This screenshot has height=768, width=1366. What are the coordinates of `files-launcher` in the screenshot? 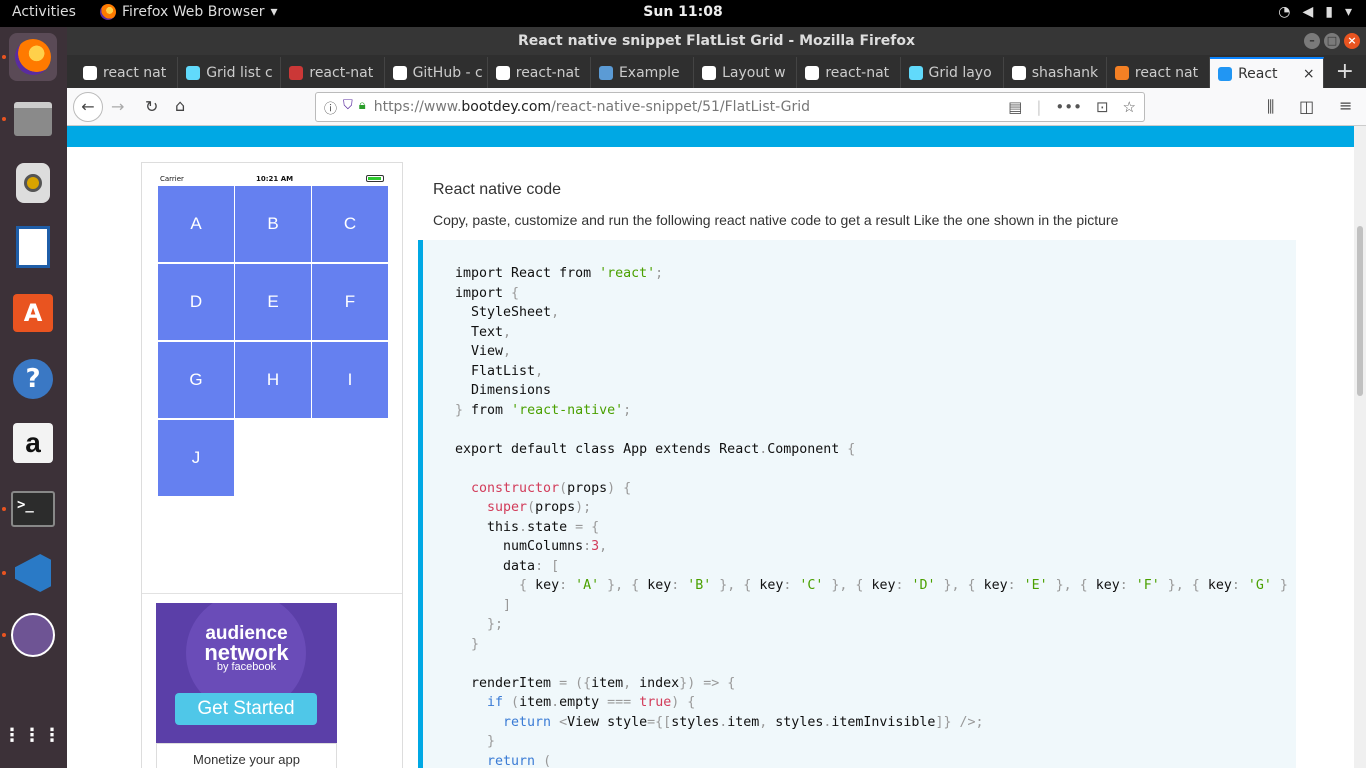 It's located at (33, 119).